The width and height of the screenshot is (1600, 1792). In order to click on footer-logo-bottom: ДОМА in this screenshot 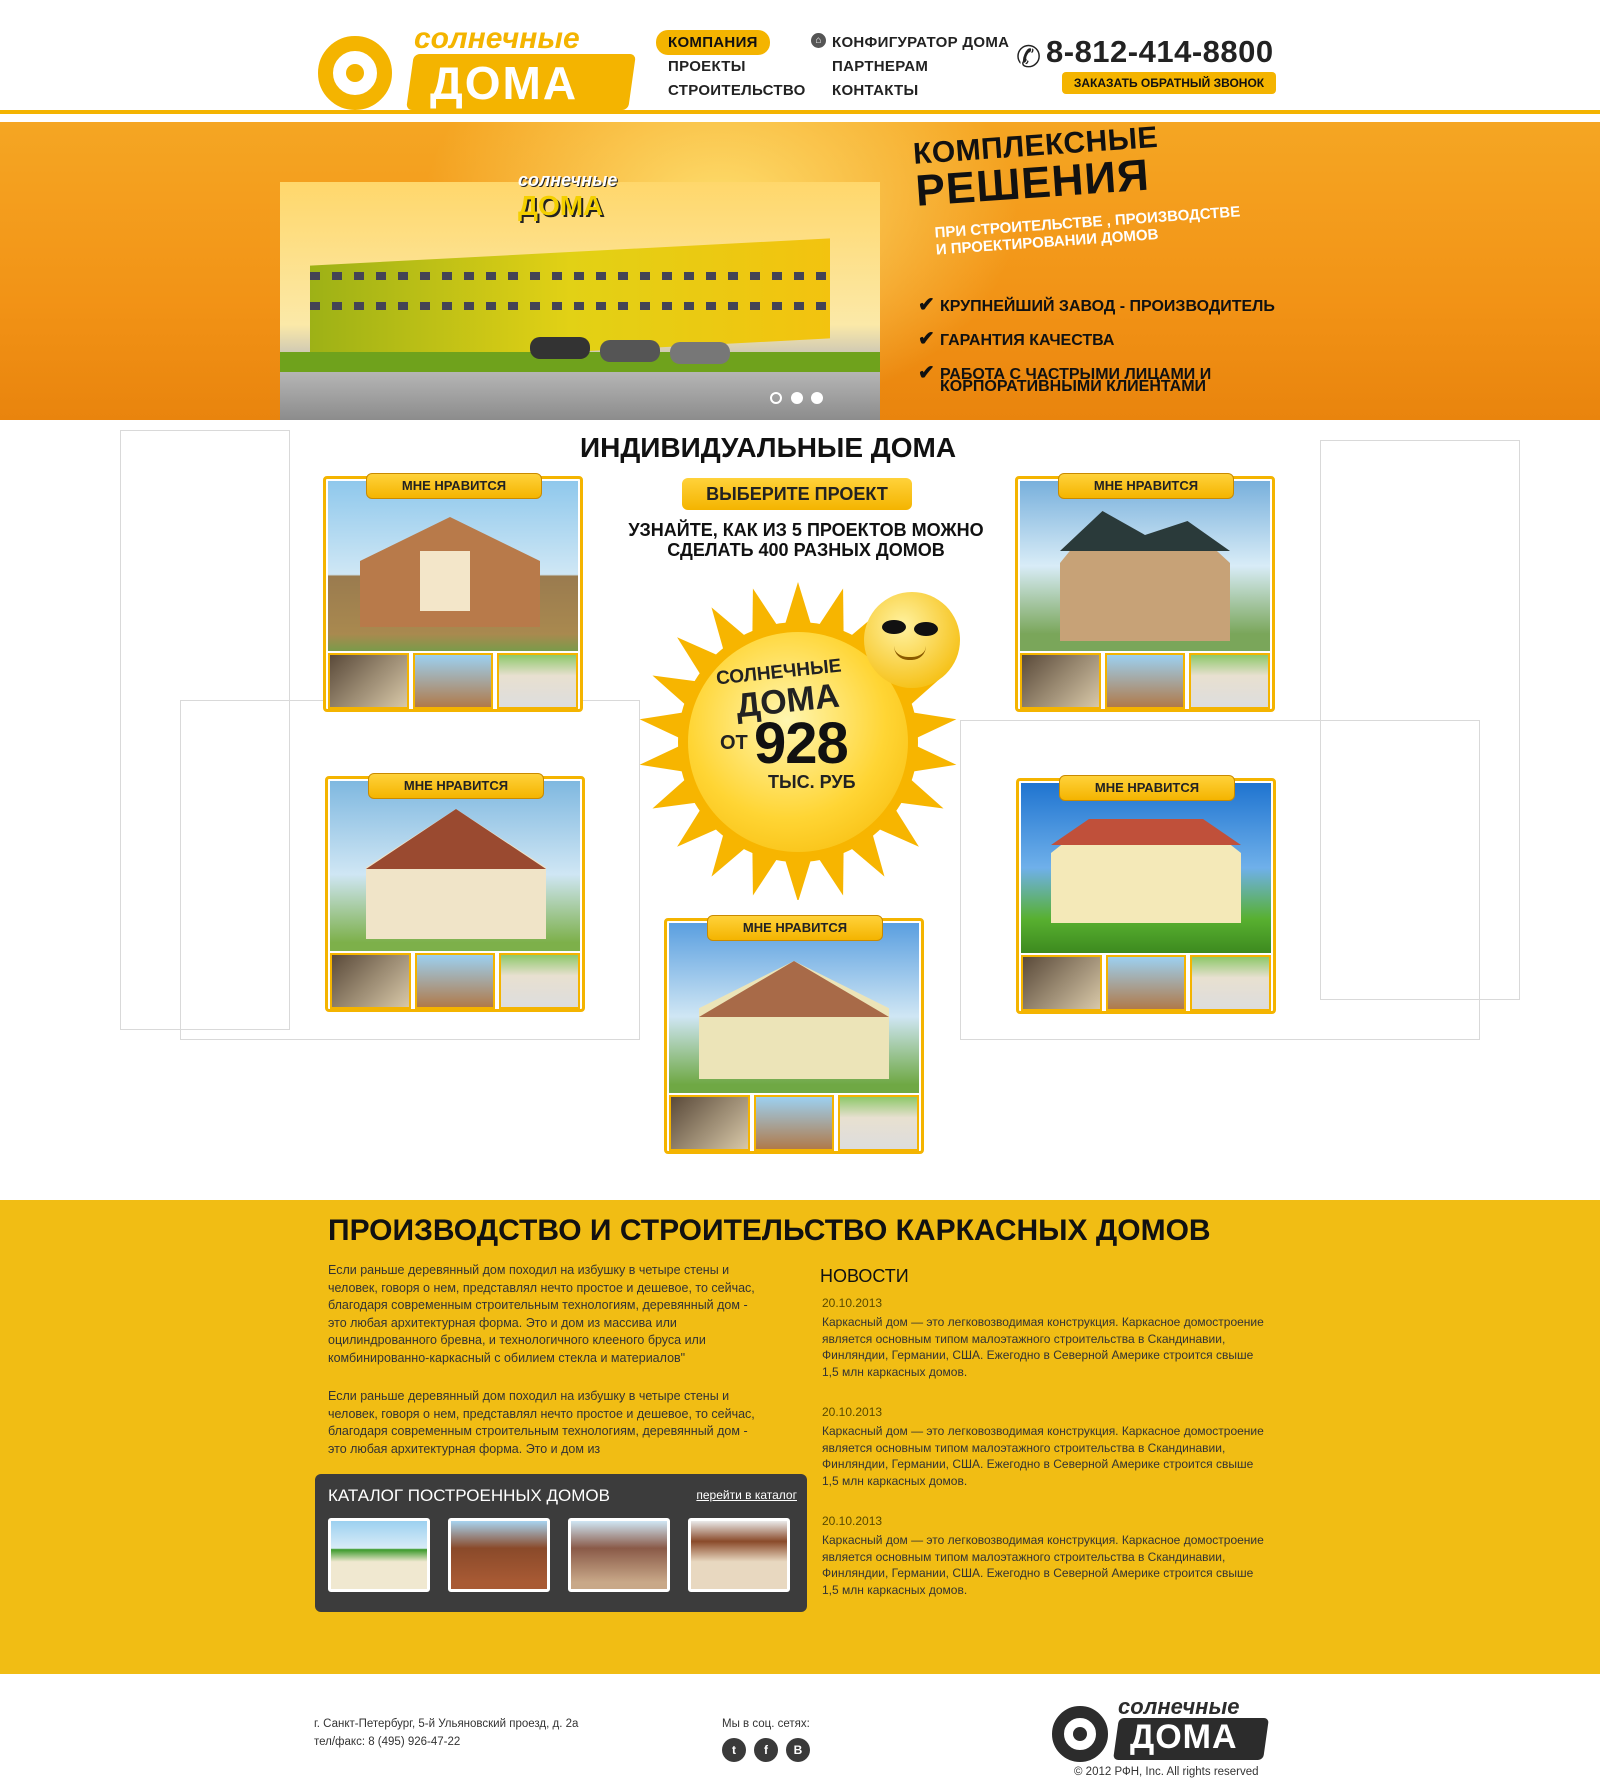, I will do `click(1184, 1737)`.